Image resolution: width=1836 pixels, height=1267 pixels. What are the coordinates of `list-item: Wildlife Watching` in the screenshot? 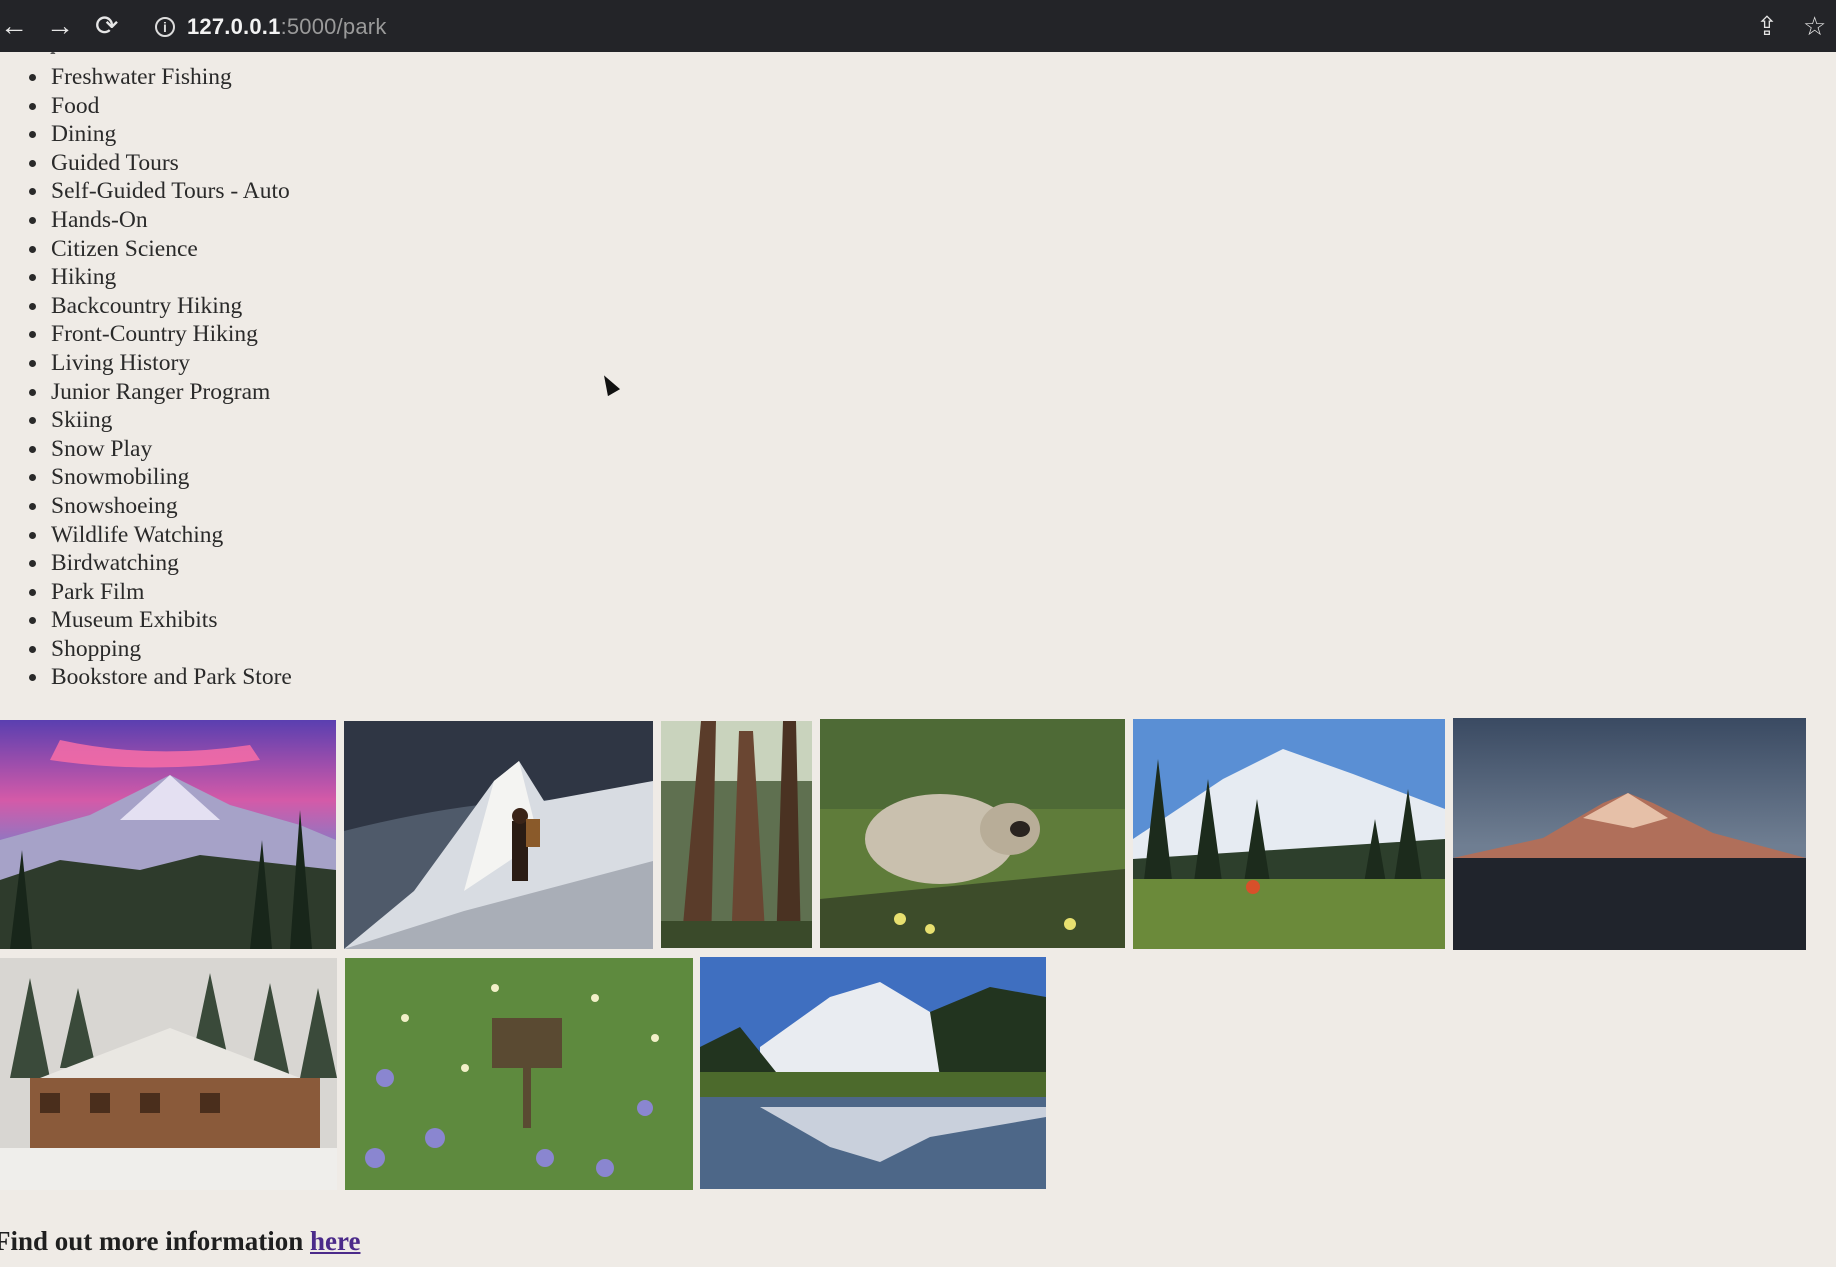 It's located at (170, 535).